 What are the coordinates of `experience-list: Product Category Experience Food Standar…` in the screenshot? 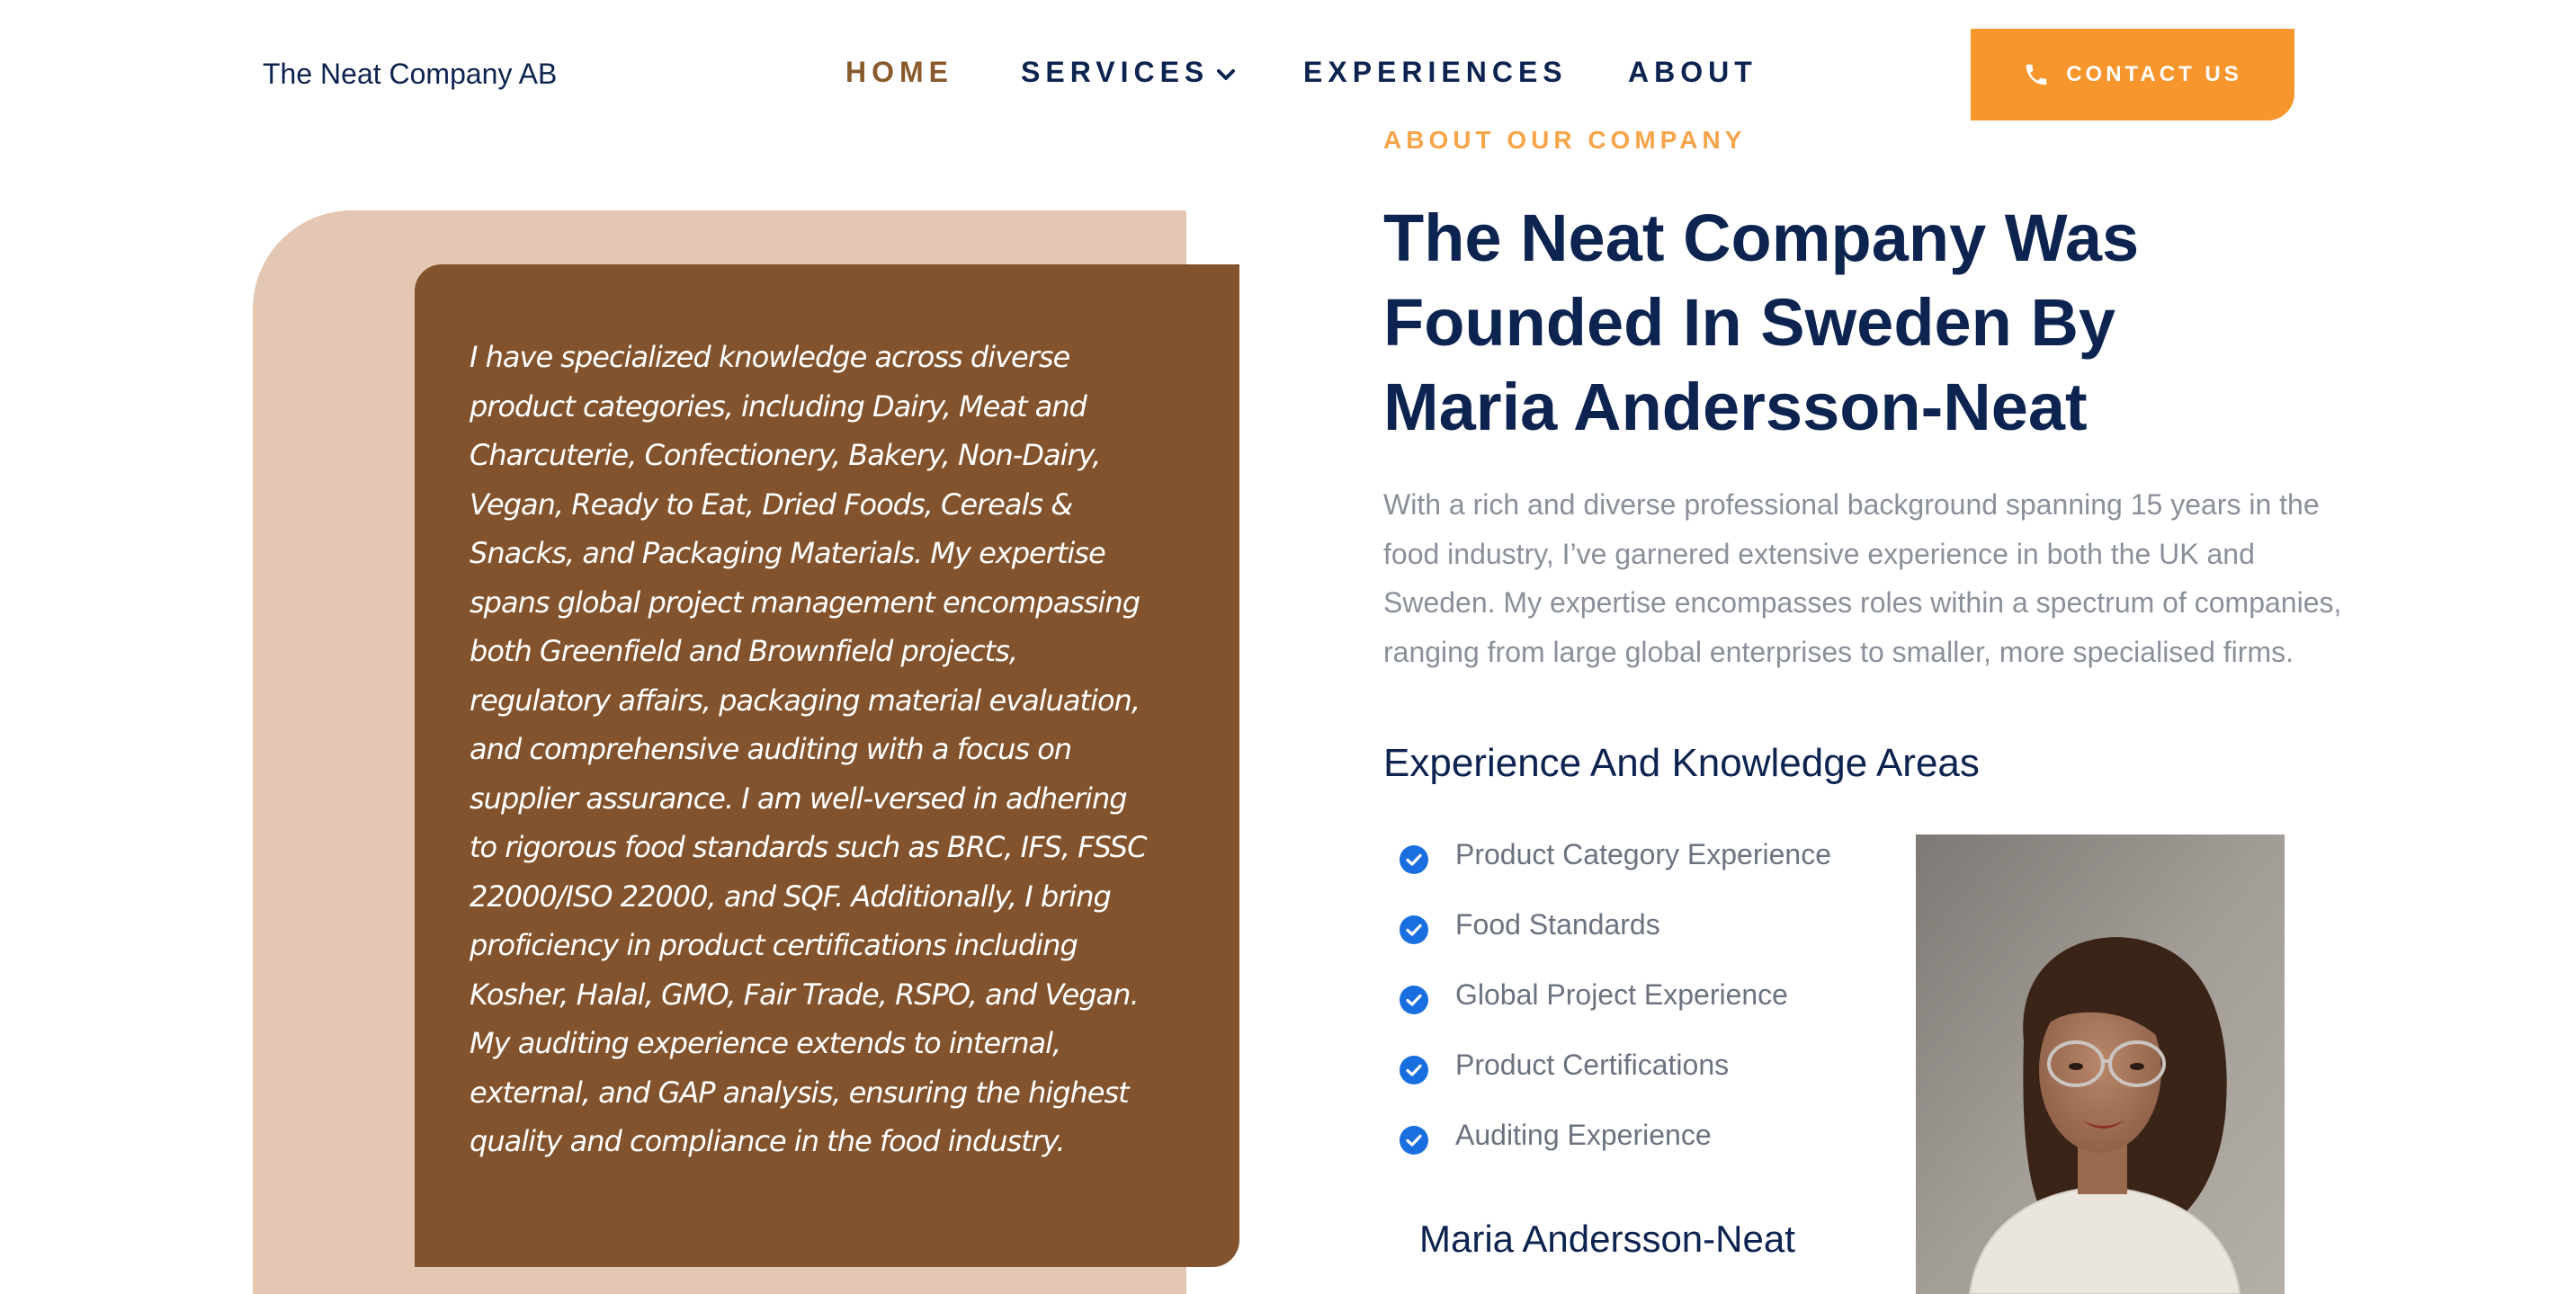 It's located at (1615, 1013).